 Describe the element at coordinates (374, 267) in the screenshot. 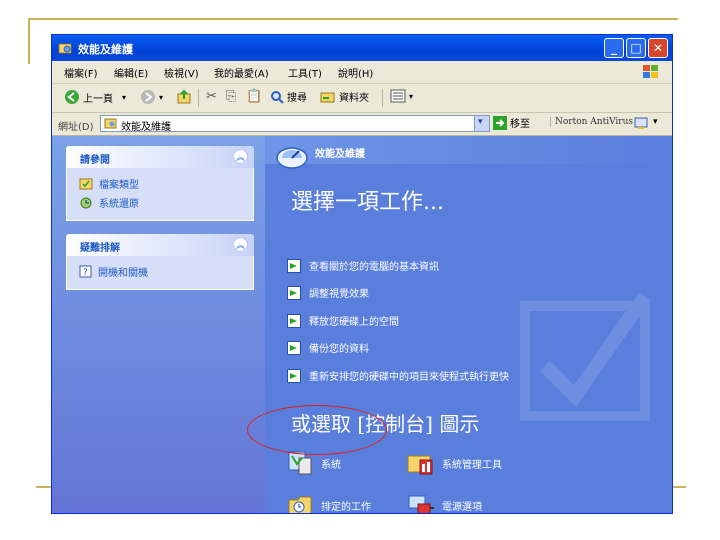

I see `task-label: 查看關於您的電腦的基本資訊` at that location.